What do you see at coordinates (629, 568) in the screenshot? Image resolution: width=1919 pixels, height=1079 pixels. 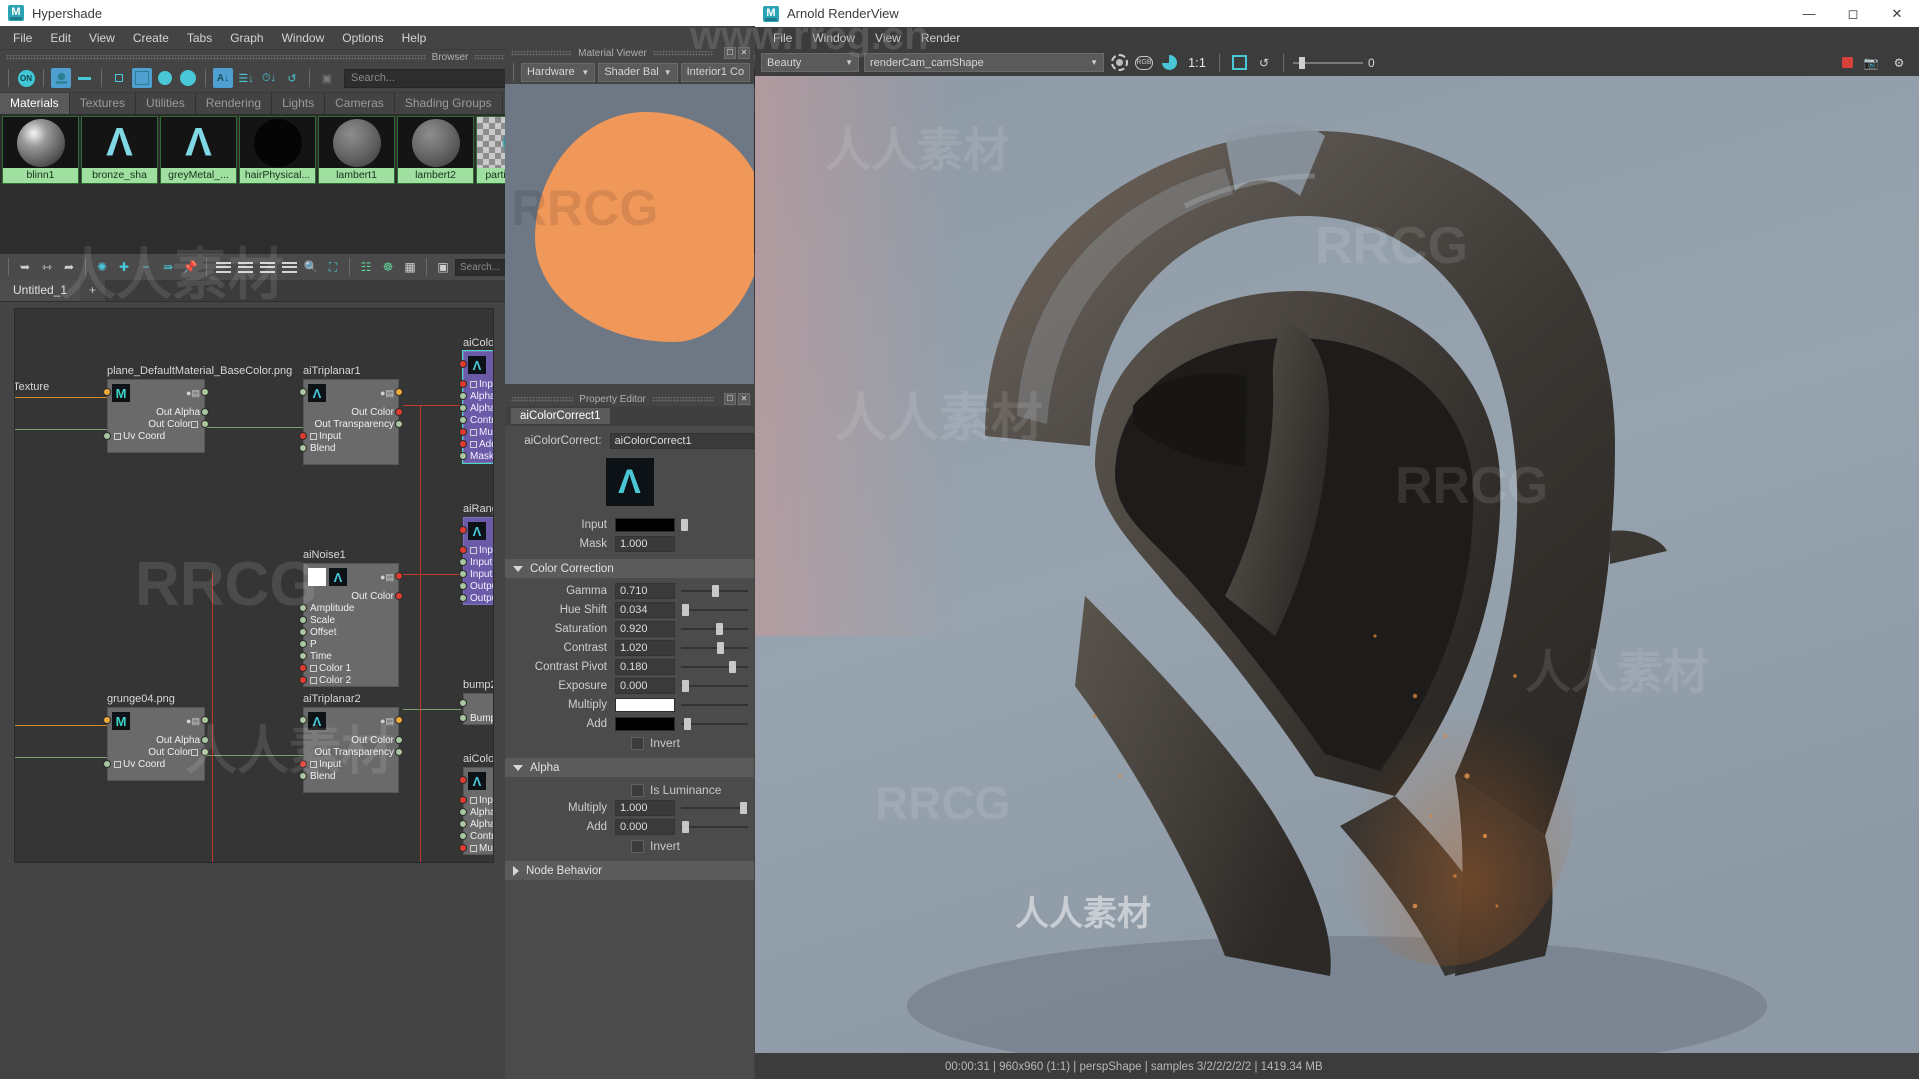 I see `section-color-correction: Color Correction` at bounding box center [629, 568].